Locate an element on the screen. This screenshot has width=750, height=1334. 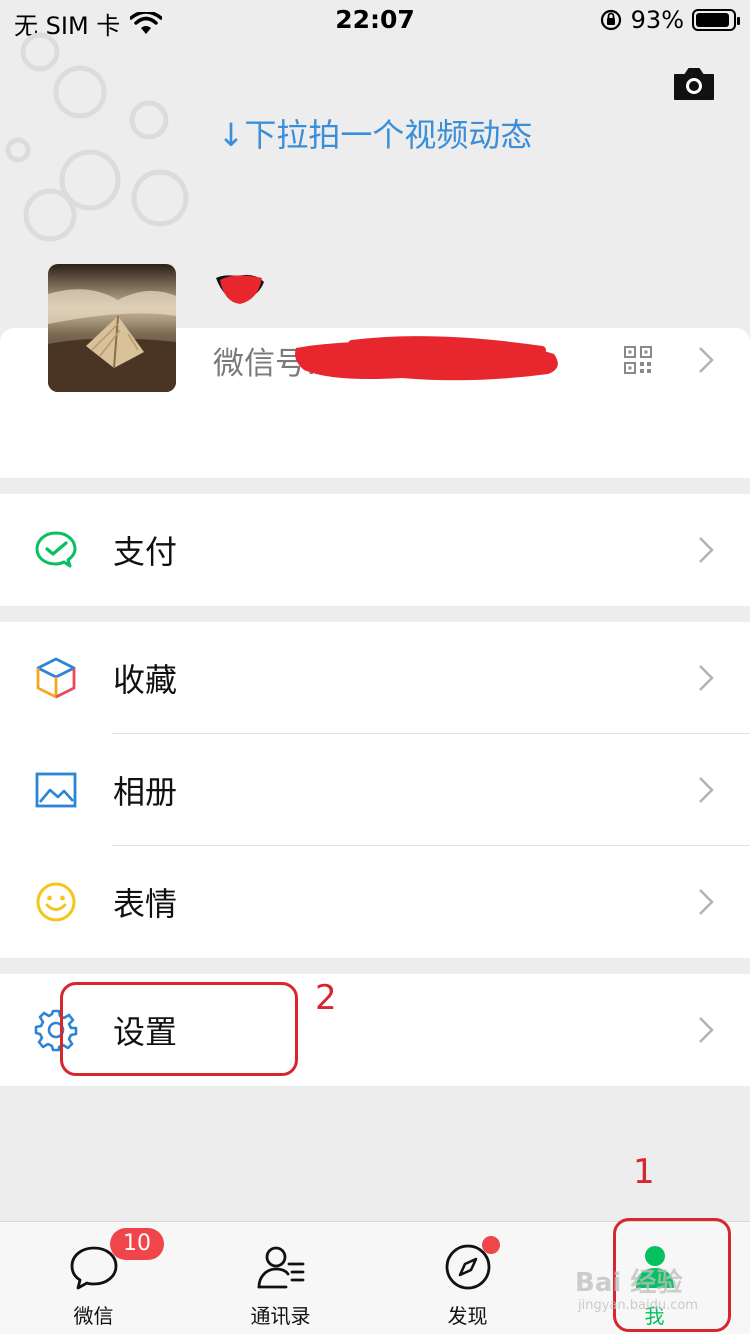
menu-item-label: 支付 is located at coordinates (145, 552).